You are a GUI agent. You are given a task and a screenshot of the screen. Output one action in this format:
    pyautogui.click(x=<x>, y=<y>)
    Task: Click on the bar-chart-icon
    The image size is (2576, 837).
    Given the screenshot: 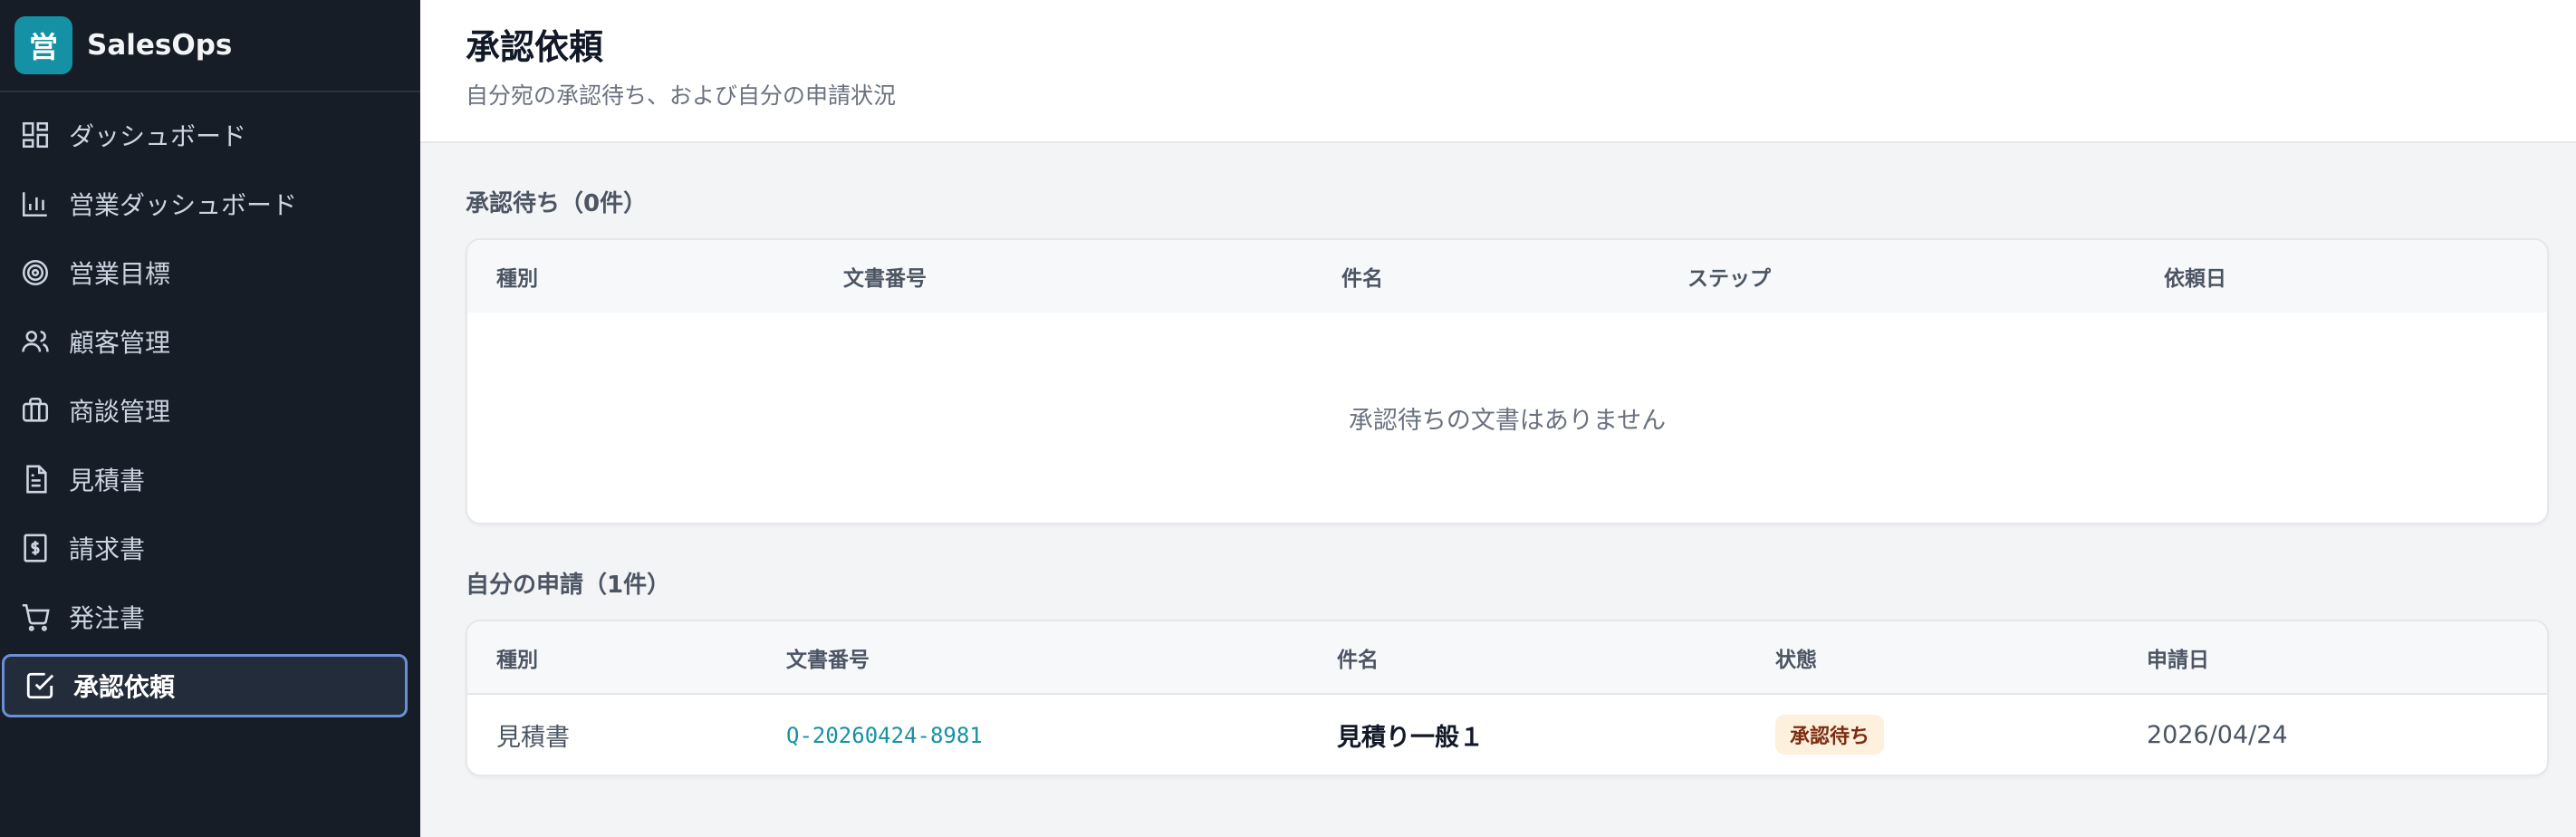 What is the action you would take?
    pyautogui.click(x=35, y=203)
    